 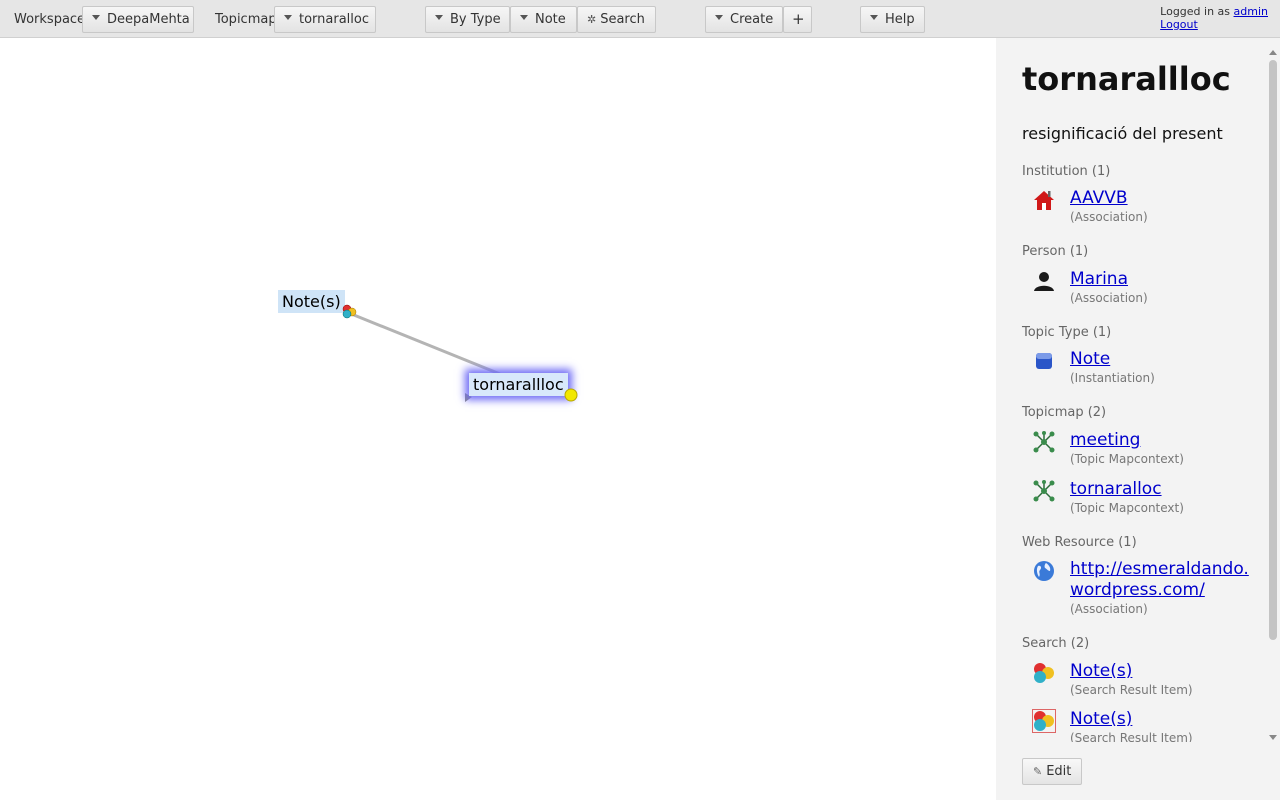 What do you see at coordinates (1044, 361) in the screenshot?
I see `note-type-icon` at bounding box center [1044, 361].